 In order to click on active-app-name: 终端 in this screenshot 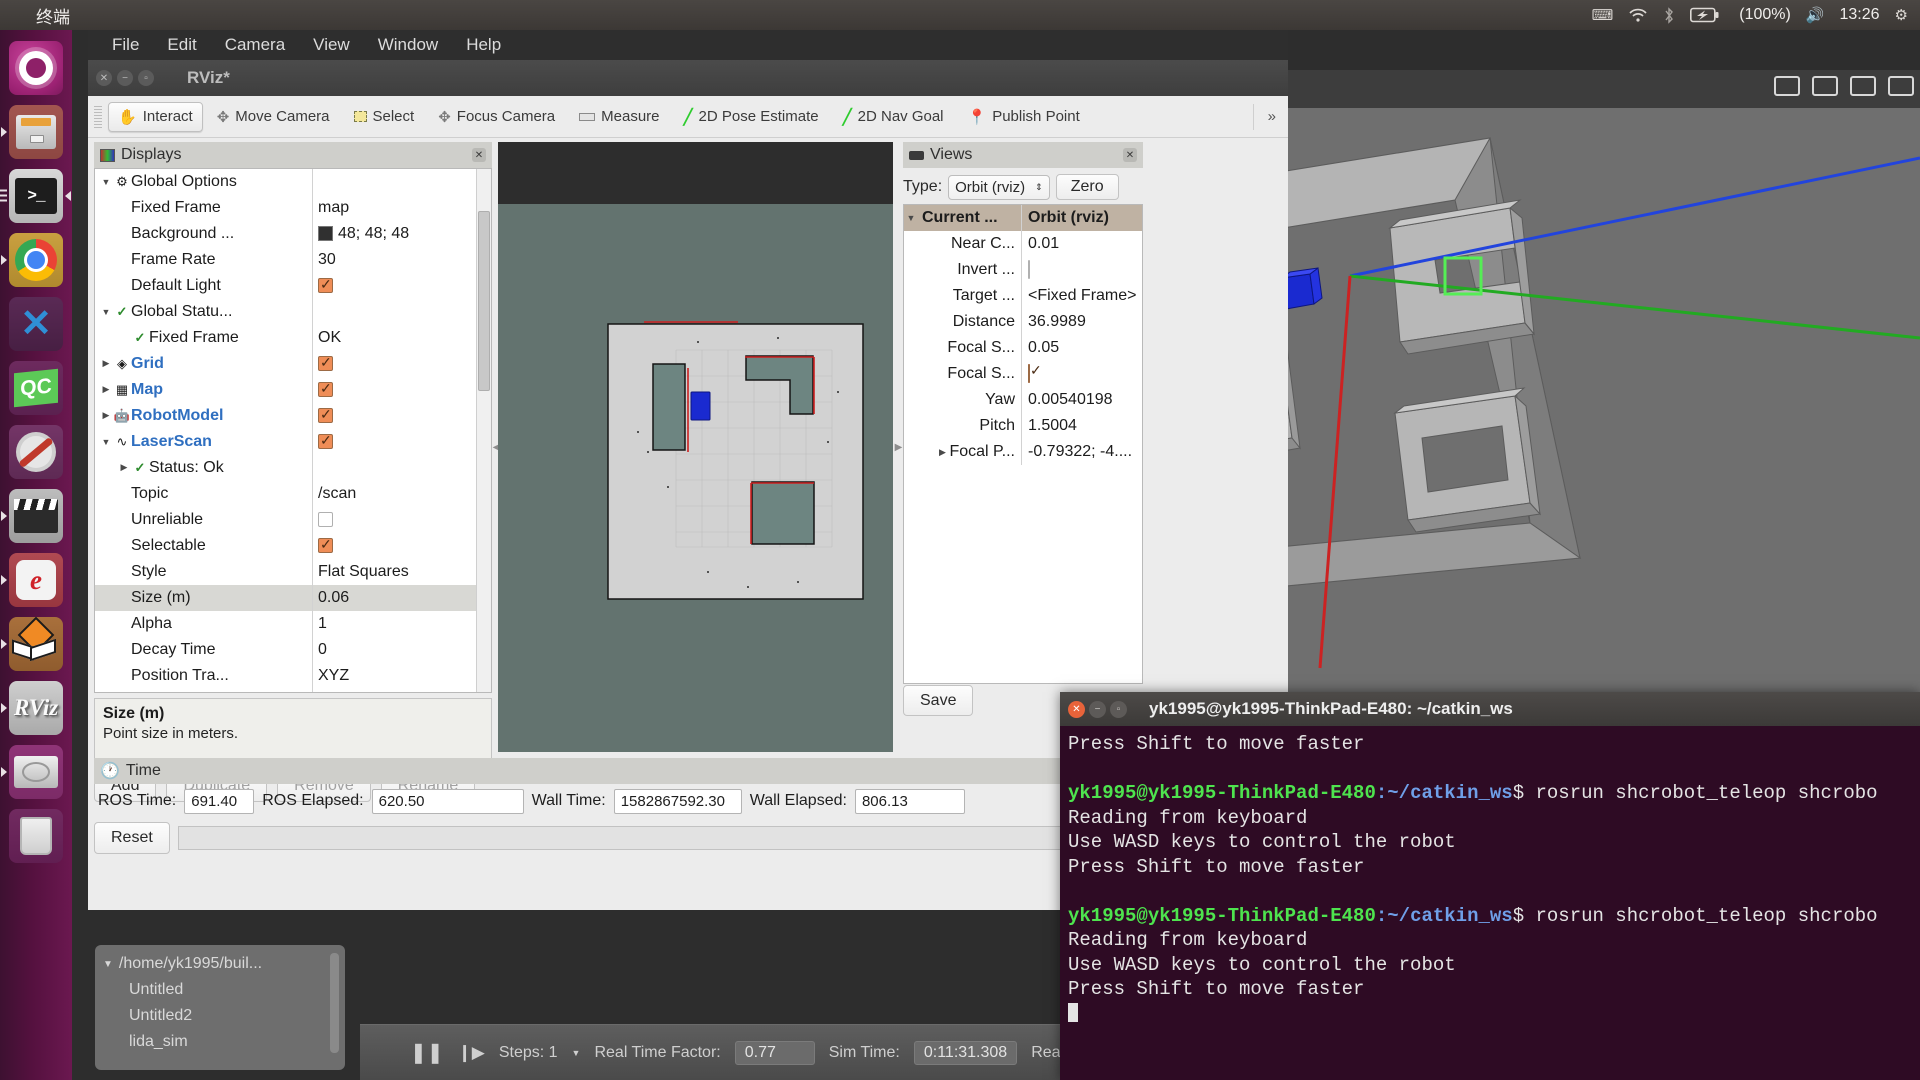, I will do `click(53, 15)`.